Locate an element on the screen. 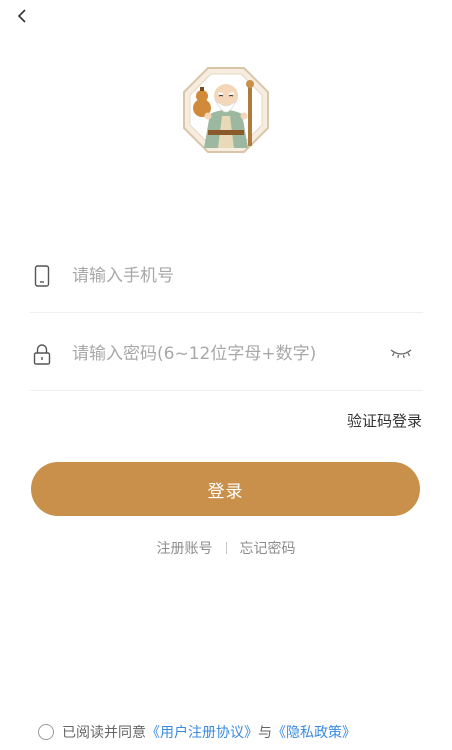 The image size is (452, 750). agreement-checkbox is located at coordinates (46, 732).